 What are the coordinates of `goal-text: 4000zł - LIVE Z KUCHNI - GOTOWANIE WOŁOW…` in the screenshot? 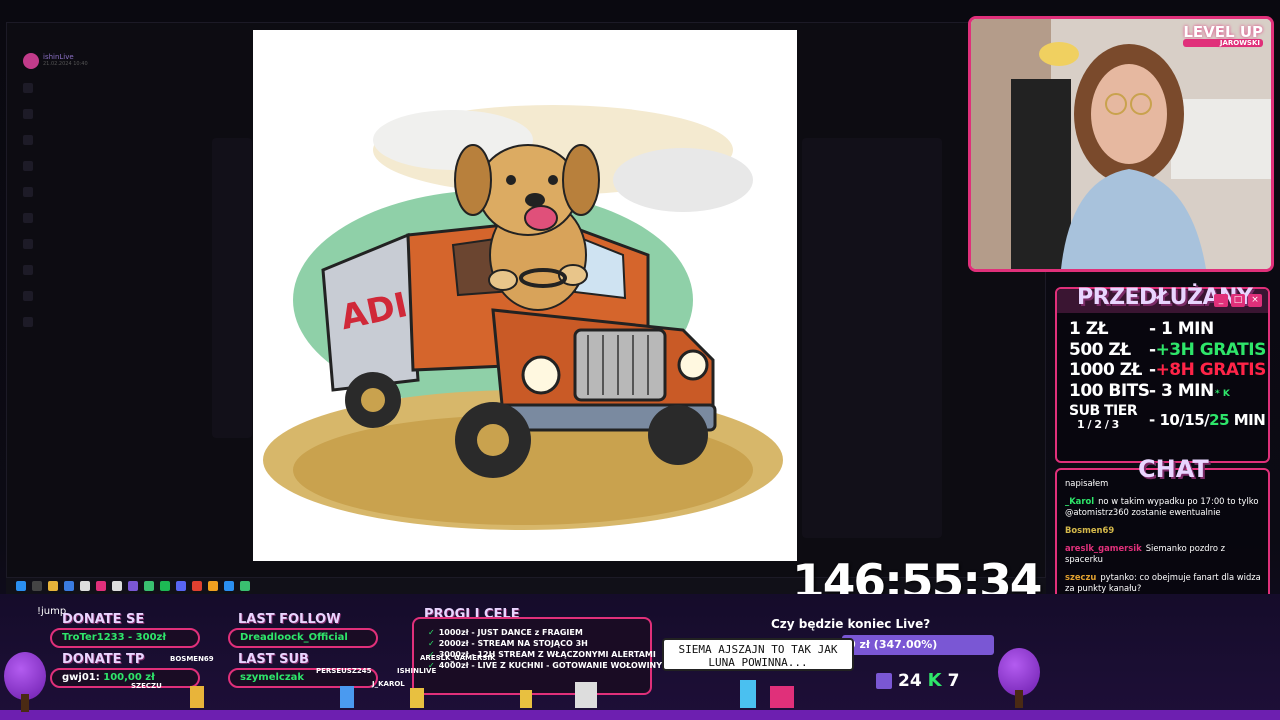 It's located at (550, 665).